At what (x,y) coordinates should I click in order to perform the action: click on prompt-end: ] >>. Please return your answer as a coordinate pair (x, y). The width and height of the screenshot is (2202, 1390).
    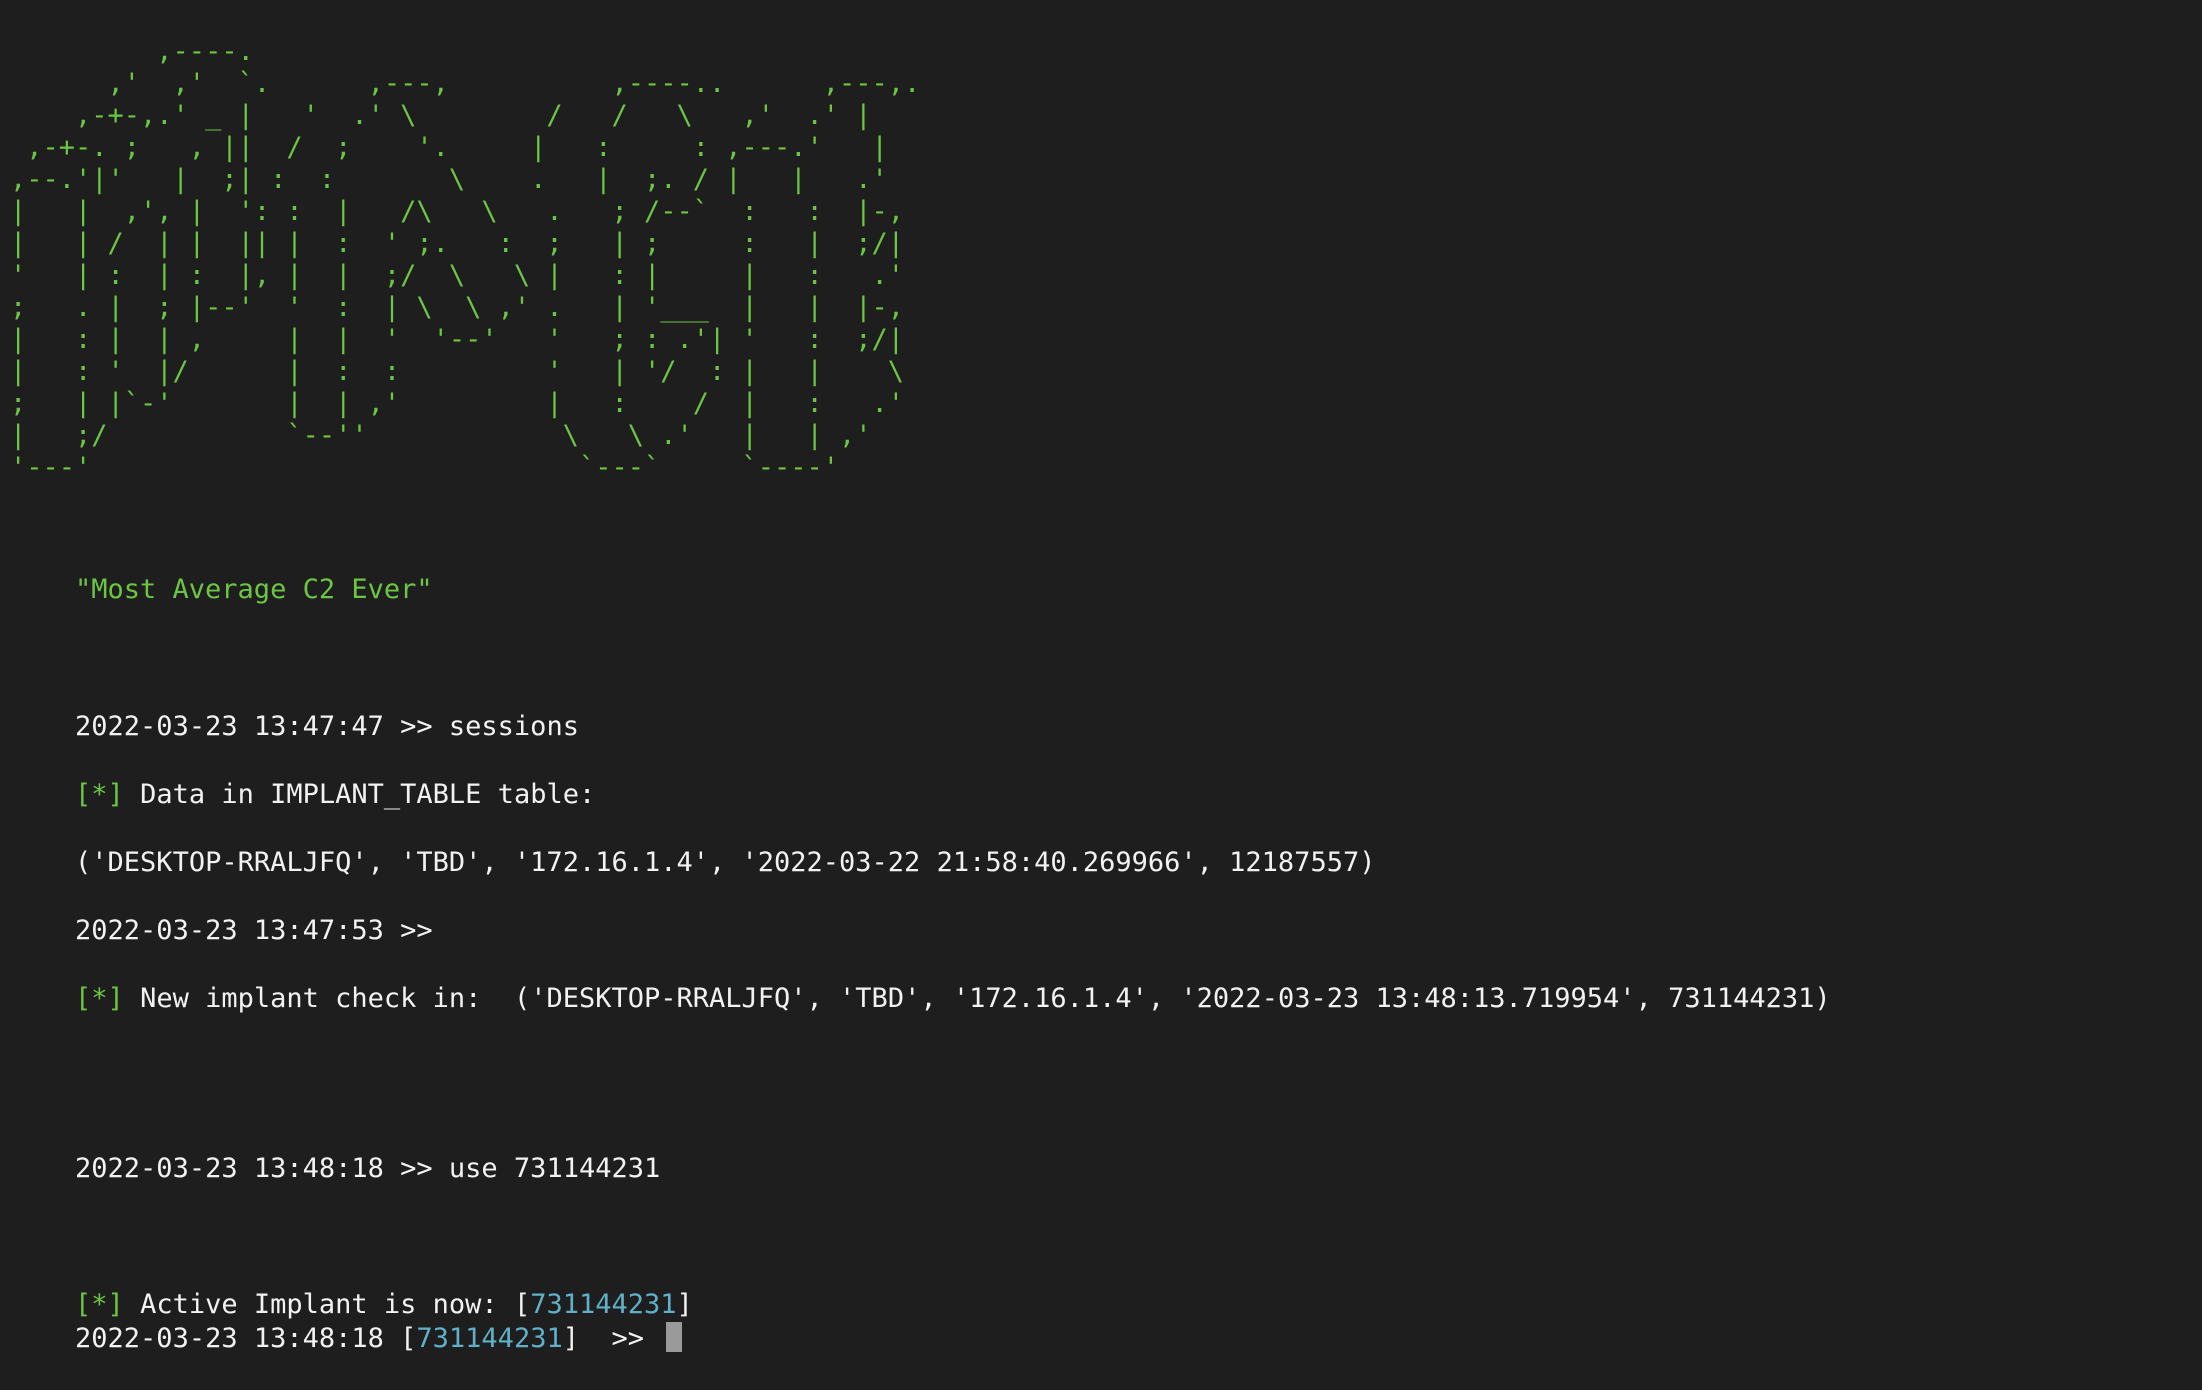
    Looking at the image, I should click on (611, 1338).